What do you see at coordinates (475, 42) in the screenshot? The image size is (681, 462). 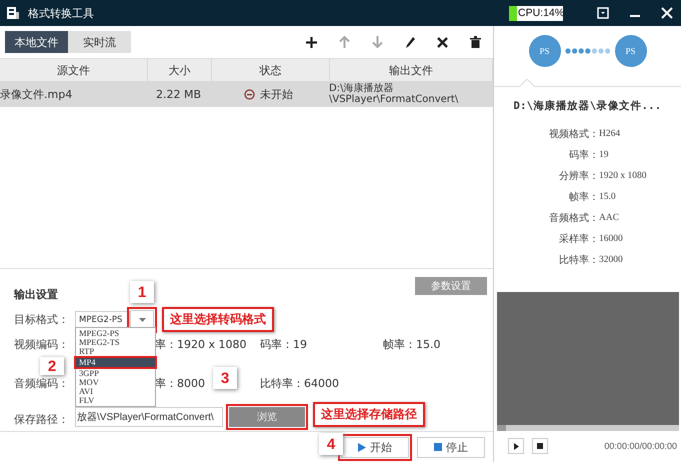 I see `trash-icon` at bounding box center [475, 42].